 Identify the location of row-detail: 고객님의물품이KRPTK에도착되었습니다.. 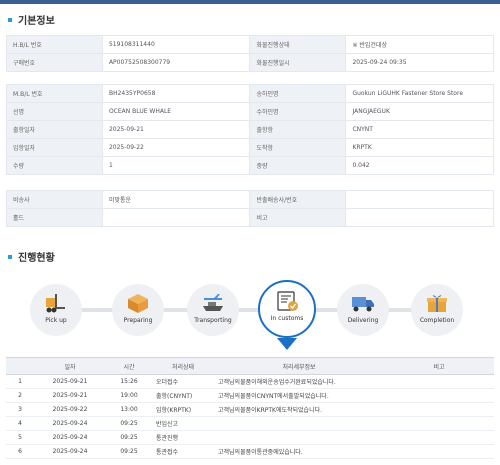
(299, 409).